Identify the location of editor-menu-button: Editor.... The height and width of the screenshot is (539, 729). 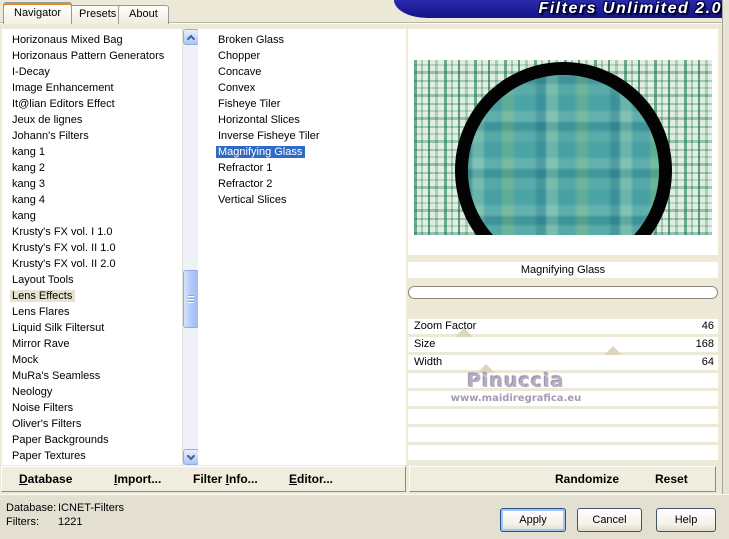
(311, 479).